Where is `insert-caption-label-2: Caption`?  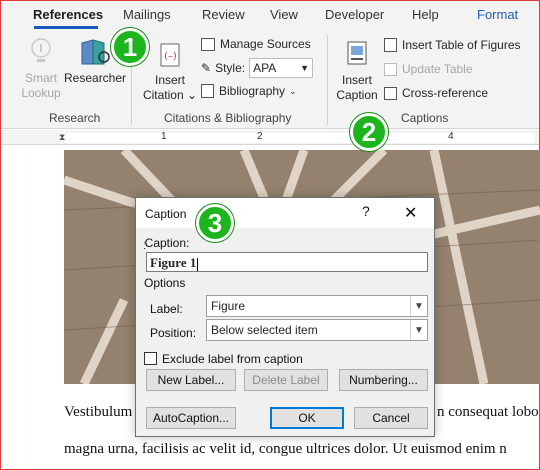
insert-caption-label-2: Caption is located at coordinates (357, 95).